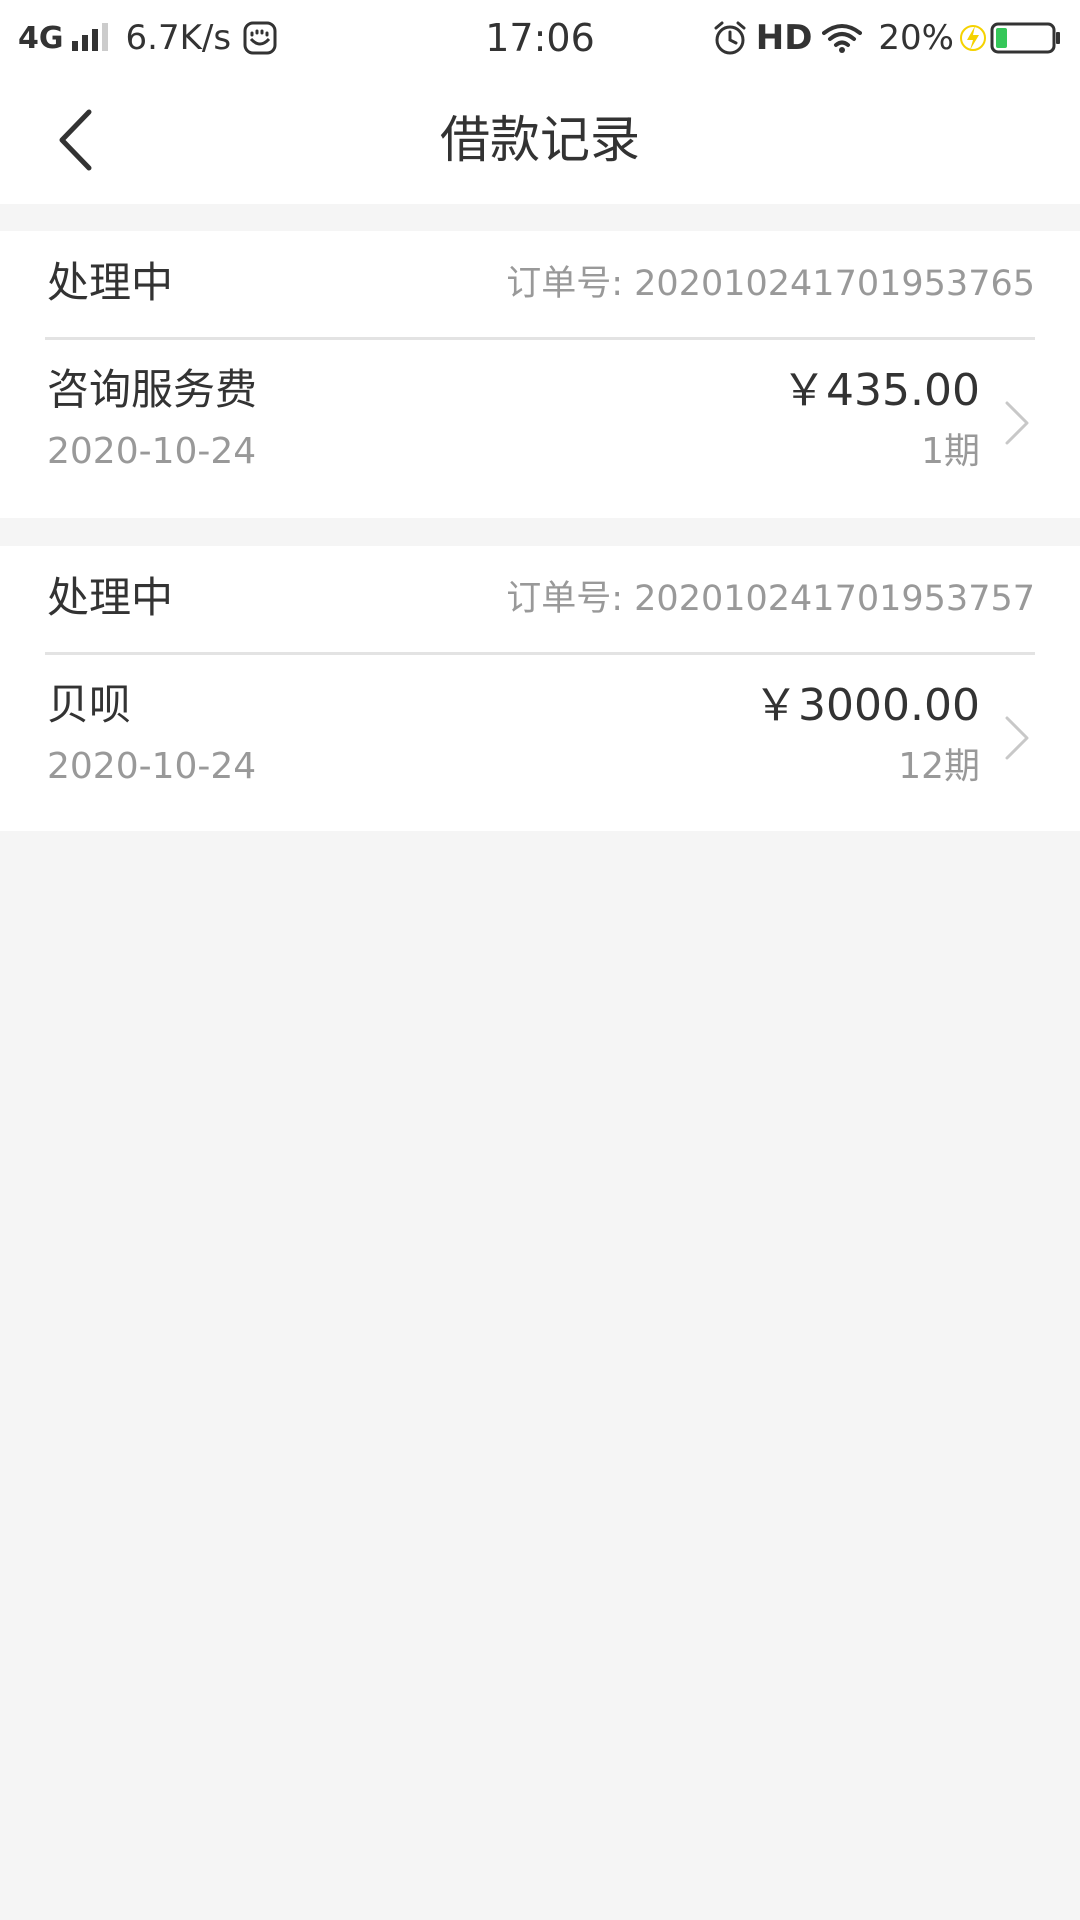 Image resolution: width=1080 pixels, height=1920 pixels. What do you see at coordinates (770, 284) in the screenshot?
I see `order-number: 订单号: 202010241701953765` at bounding box center [770, 284].